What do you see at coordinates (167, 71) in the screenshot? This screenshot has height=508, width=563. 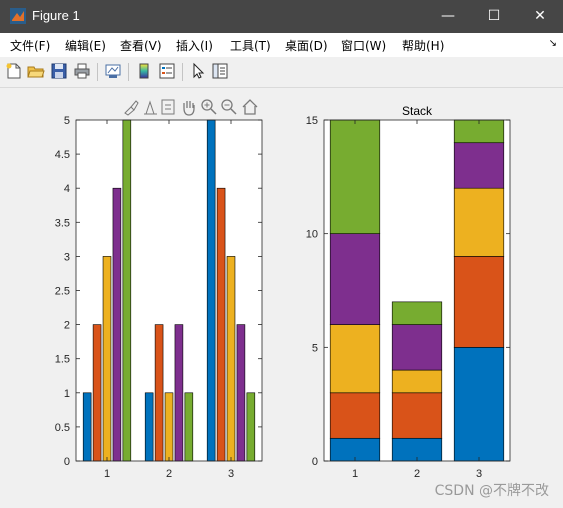 I see `insert-legend-icon` at bounding box center [167, 71].